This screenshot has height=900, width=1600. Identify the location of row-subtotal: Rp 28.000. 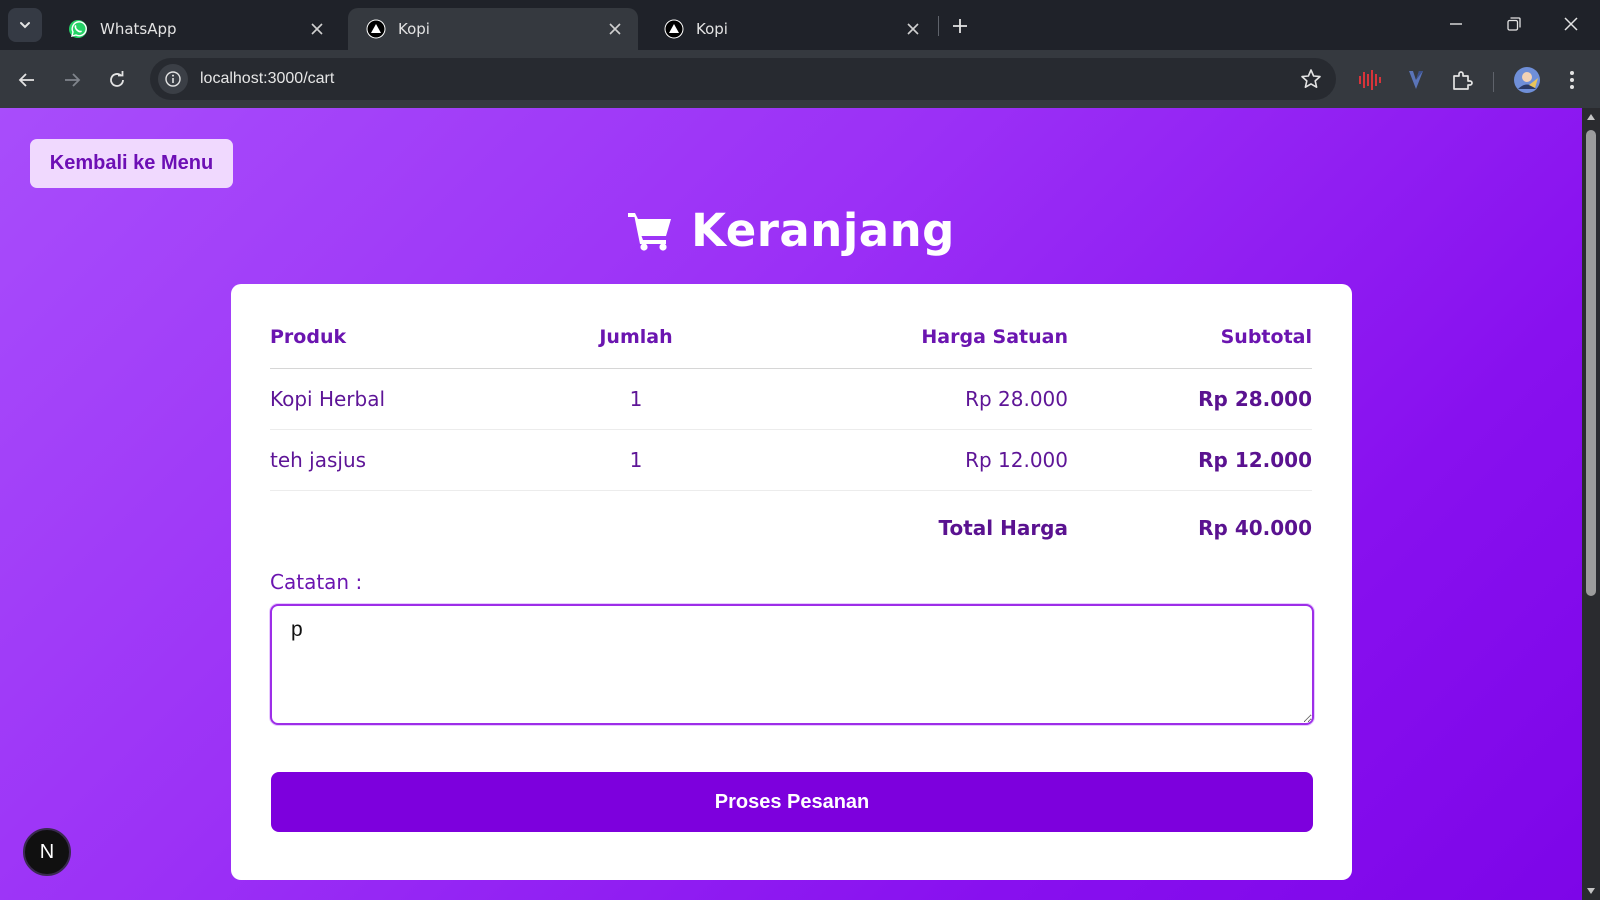
(1255, 398).